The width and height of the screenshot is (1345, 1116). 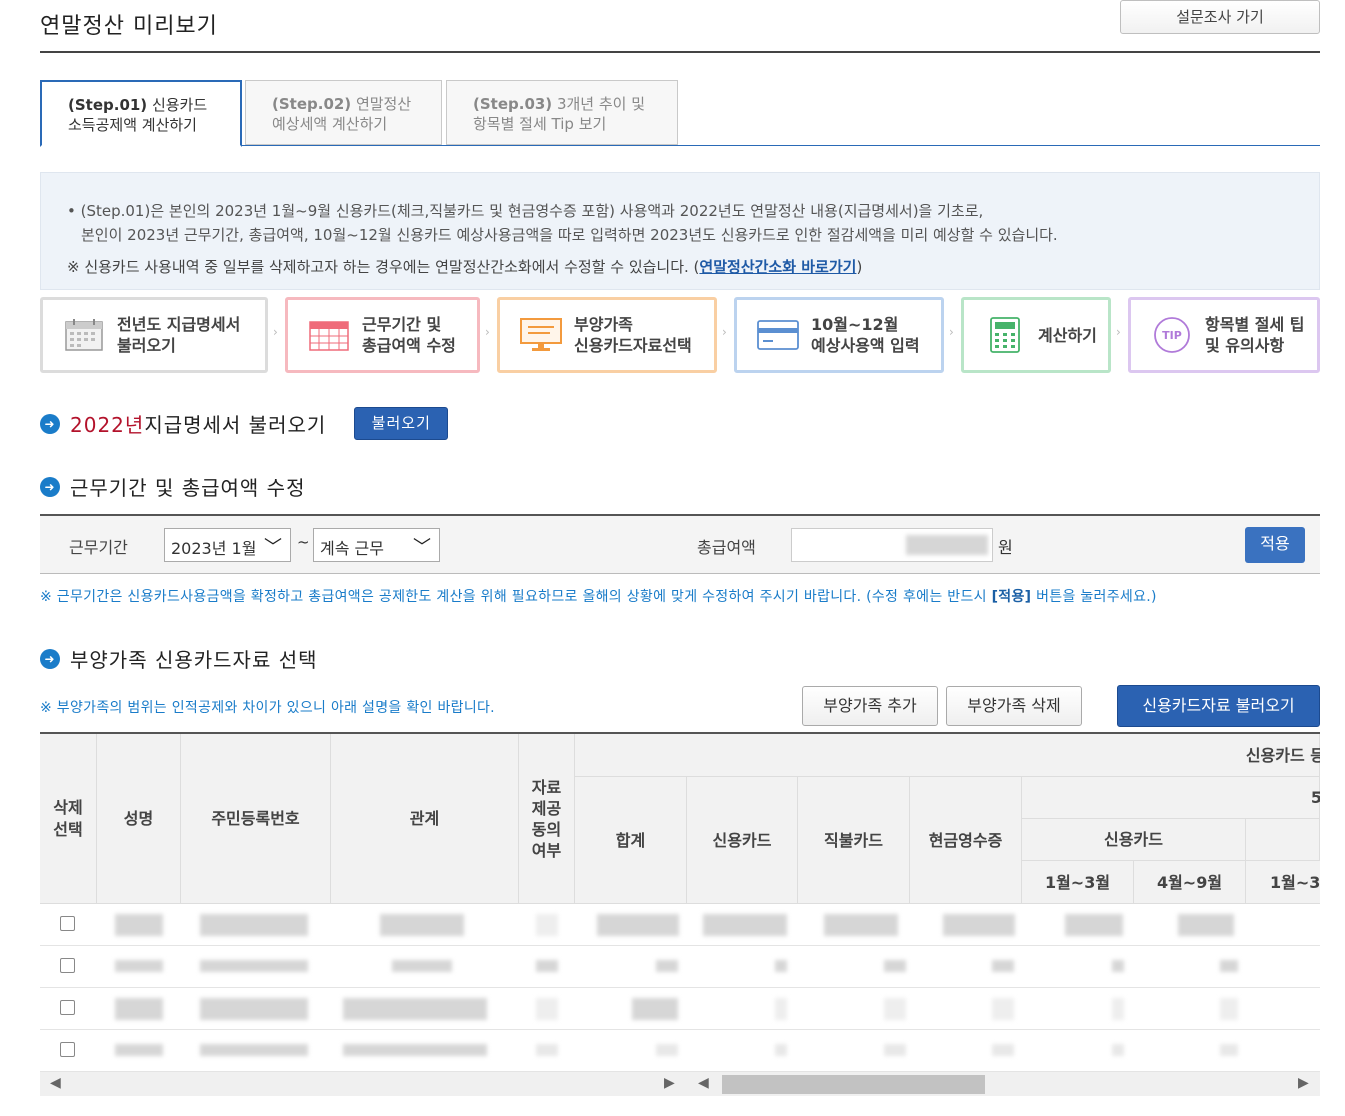 I want to click on end-month-select: 계속 근무 ﹀, so click(x=376, y=545).